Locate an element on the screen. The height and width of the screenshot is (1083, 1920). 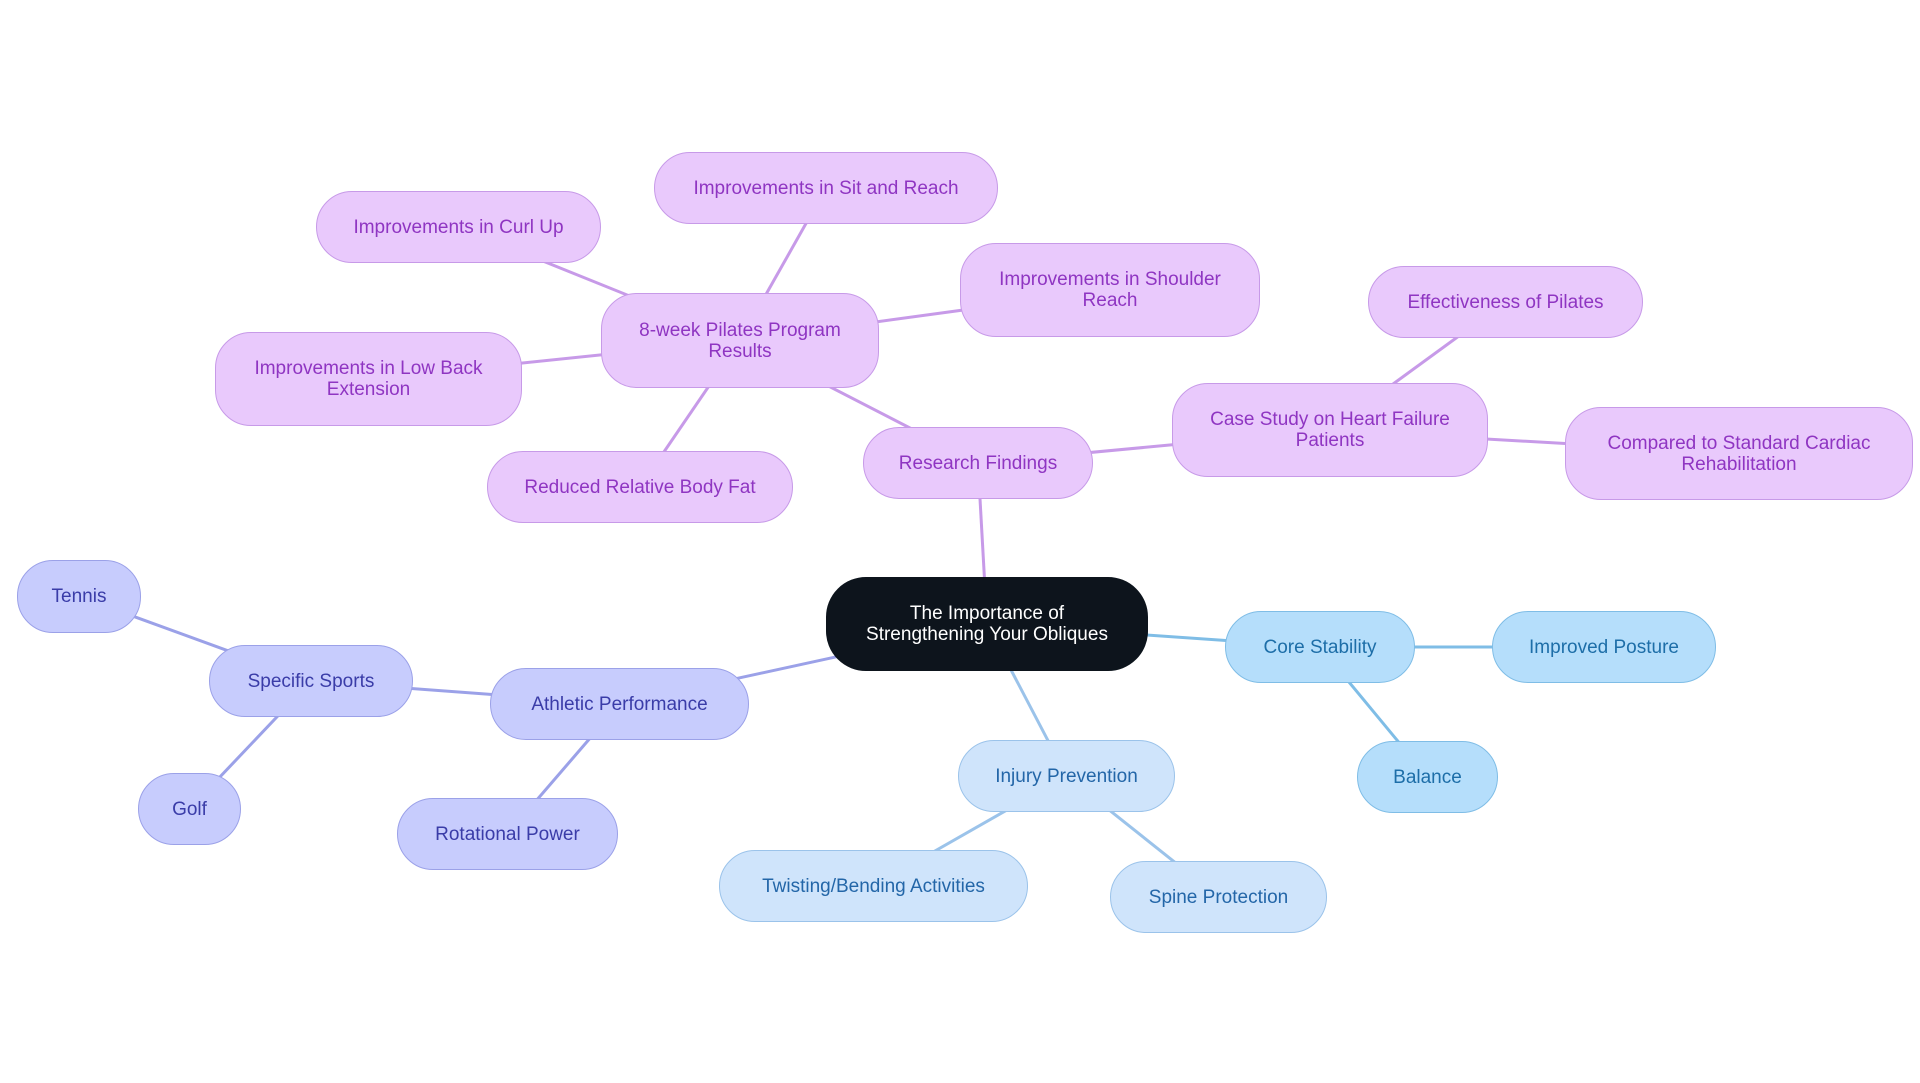
node-tennis: Tennis is located at coordinates (79, 596).